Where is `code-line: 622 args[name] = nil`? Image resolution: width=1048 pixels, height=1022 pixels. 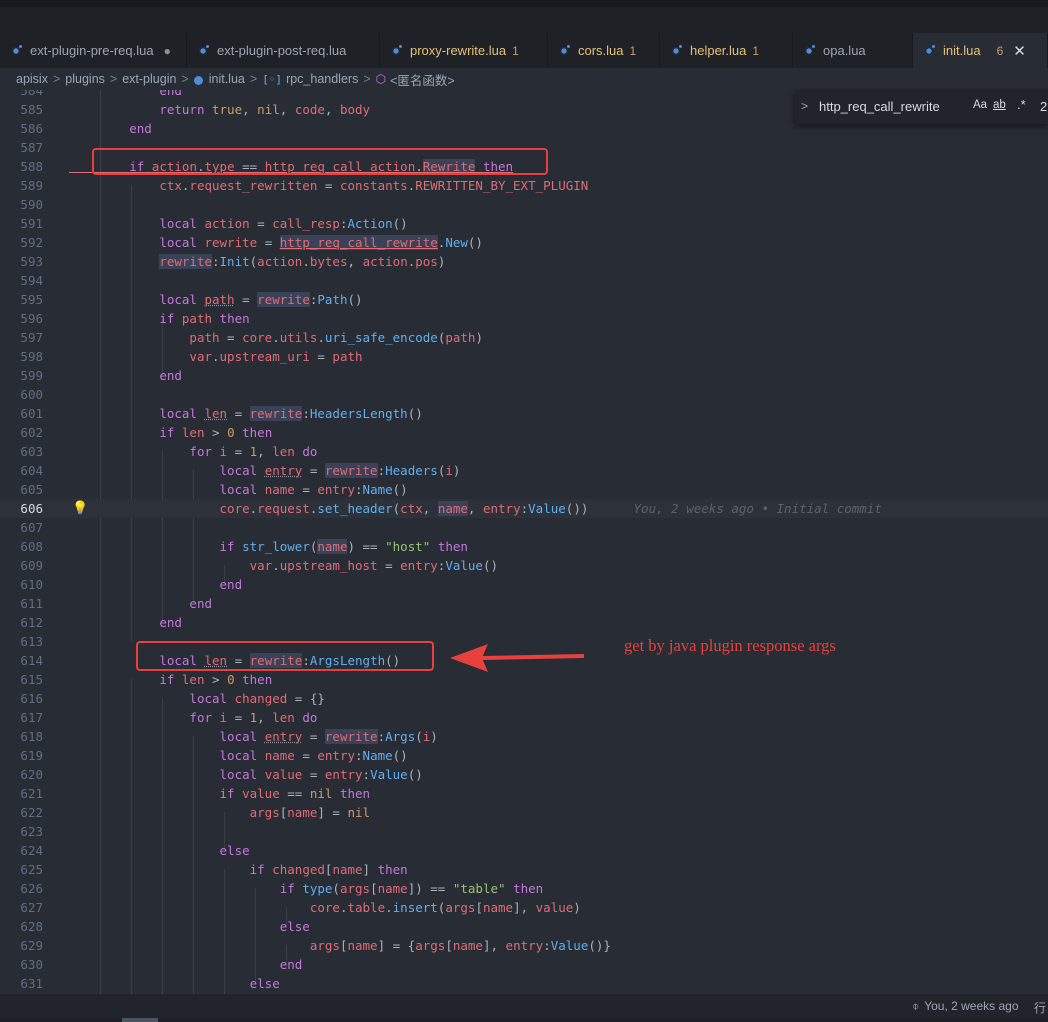
code-line: 622 args[name] = nil is located at coordinates (195, 812).